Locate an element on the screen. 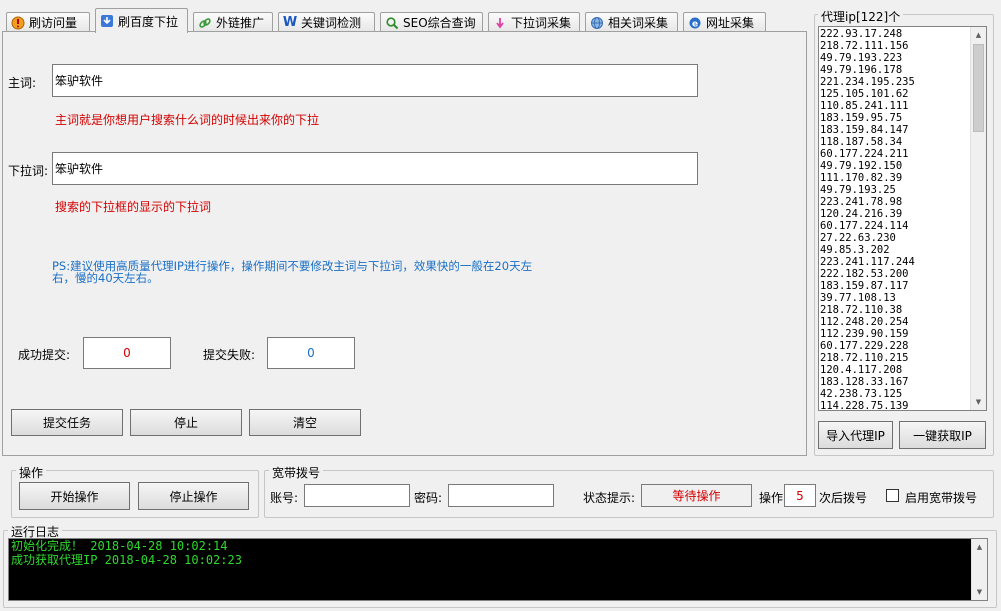  proxy-list-item: 120.4.117.208 is located at coordinates (895, 370).